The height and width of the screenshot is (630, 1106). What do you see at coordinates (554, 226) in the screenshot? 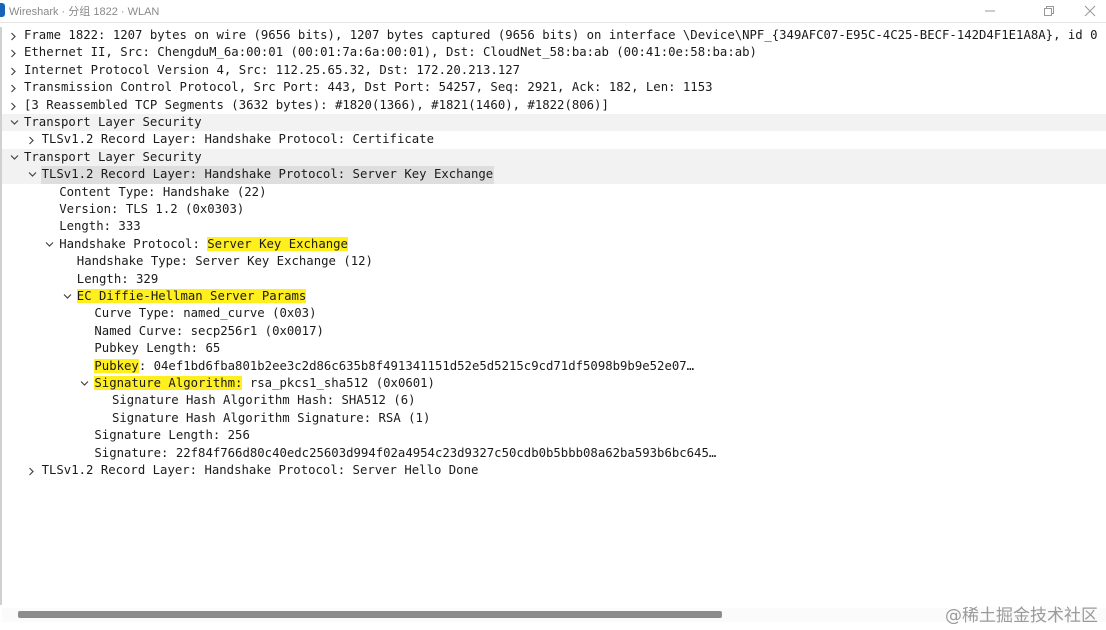
I see `tree-row: Length: 333` at bounding box center [554, 226].